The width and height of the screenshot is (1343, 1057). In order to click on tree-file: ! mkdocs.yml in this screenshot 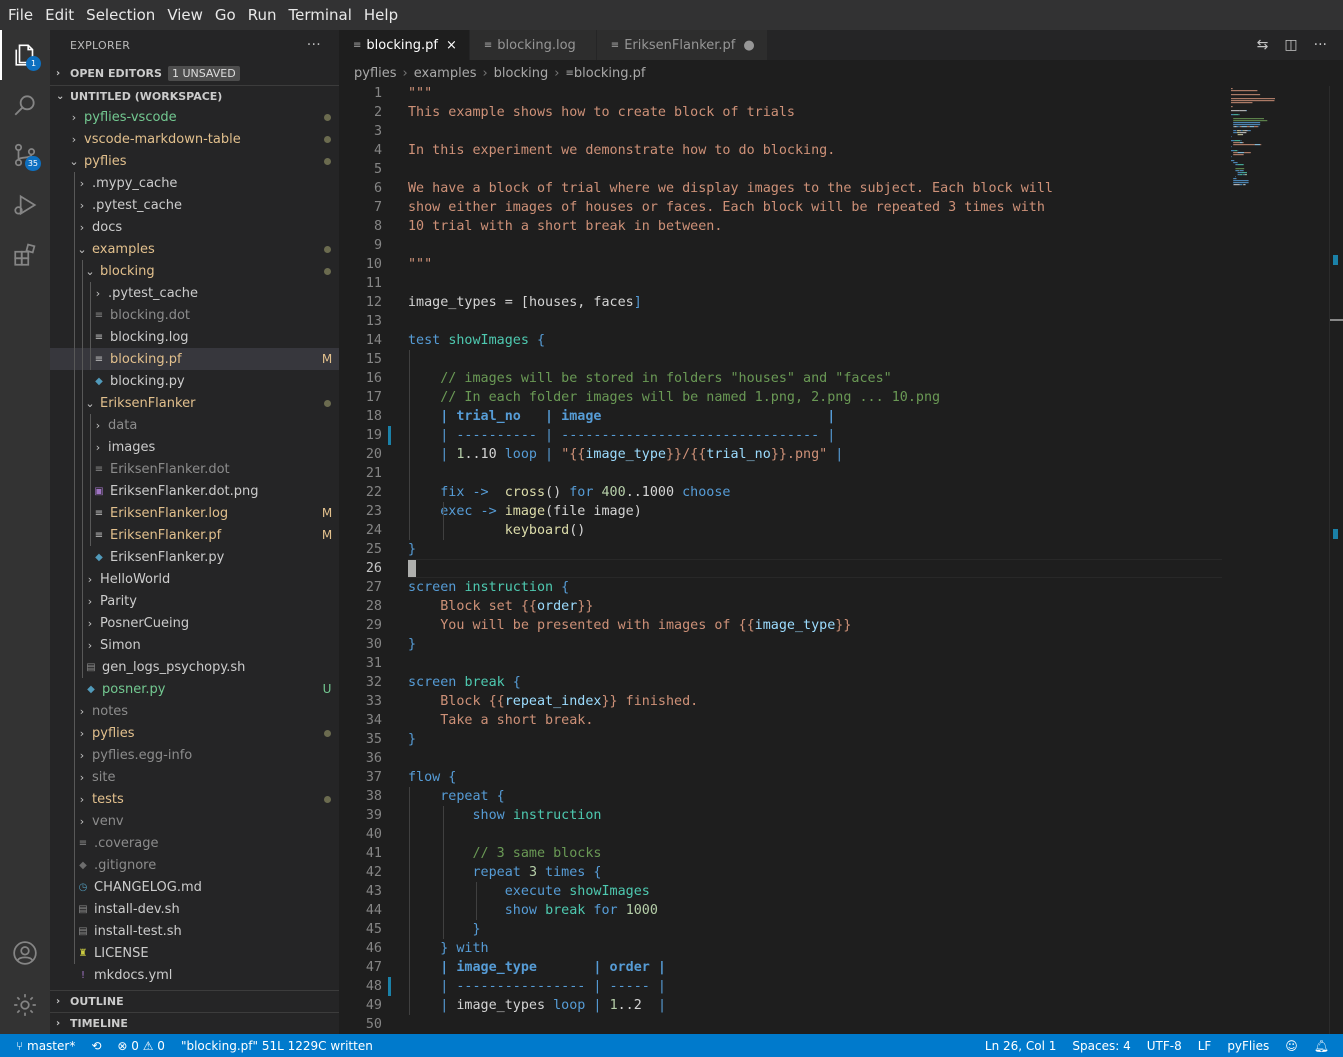, I will do `click(194, 975)`.